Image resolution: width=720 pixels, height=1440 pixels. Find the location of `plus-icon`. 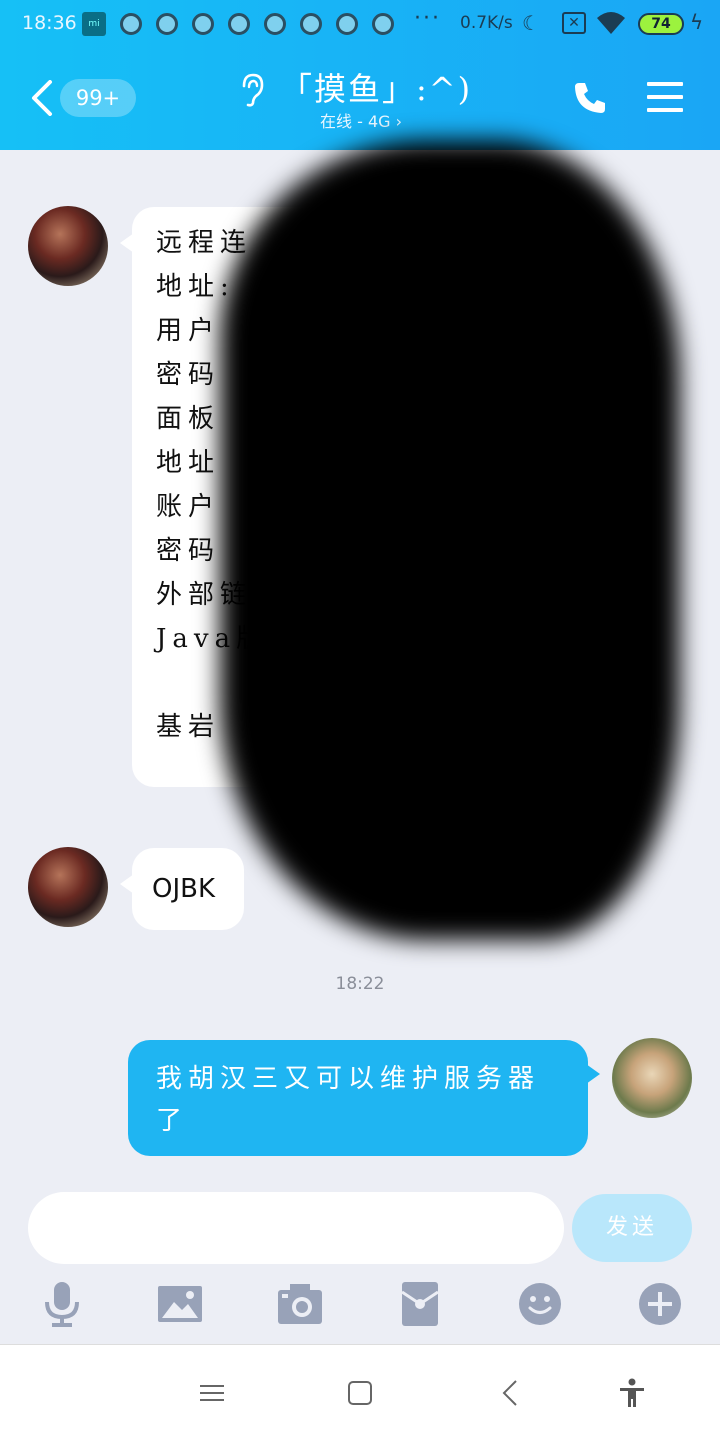

plus-icon is located at coordinates (660, 1304).